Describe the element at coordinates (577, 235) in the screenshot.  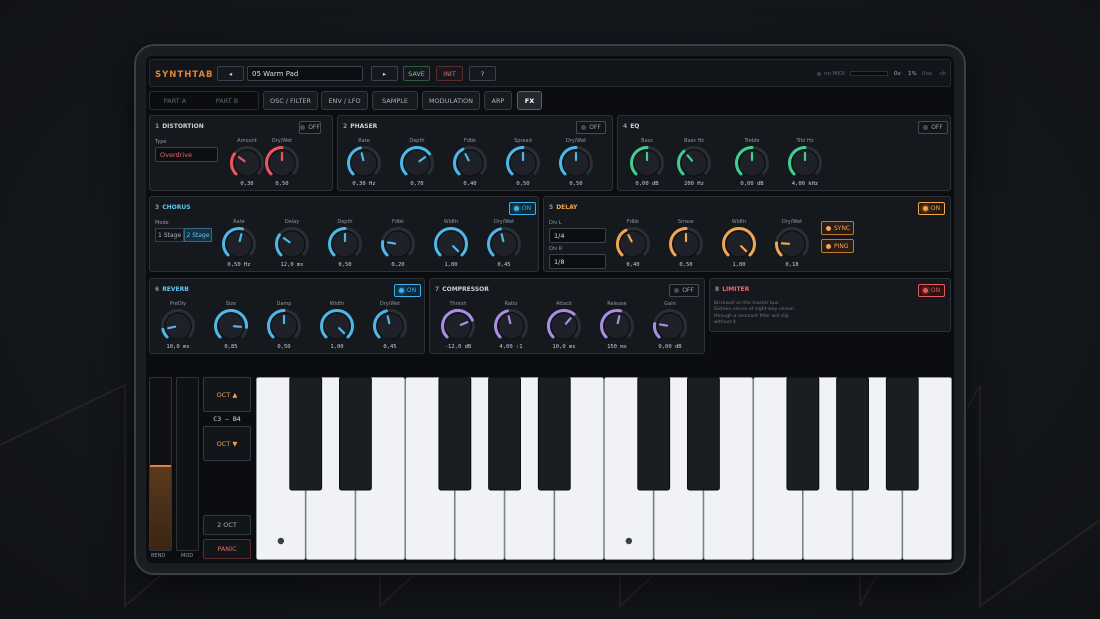
I see `delay-div-l-select: 1/4` at that location.